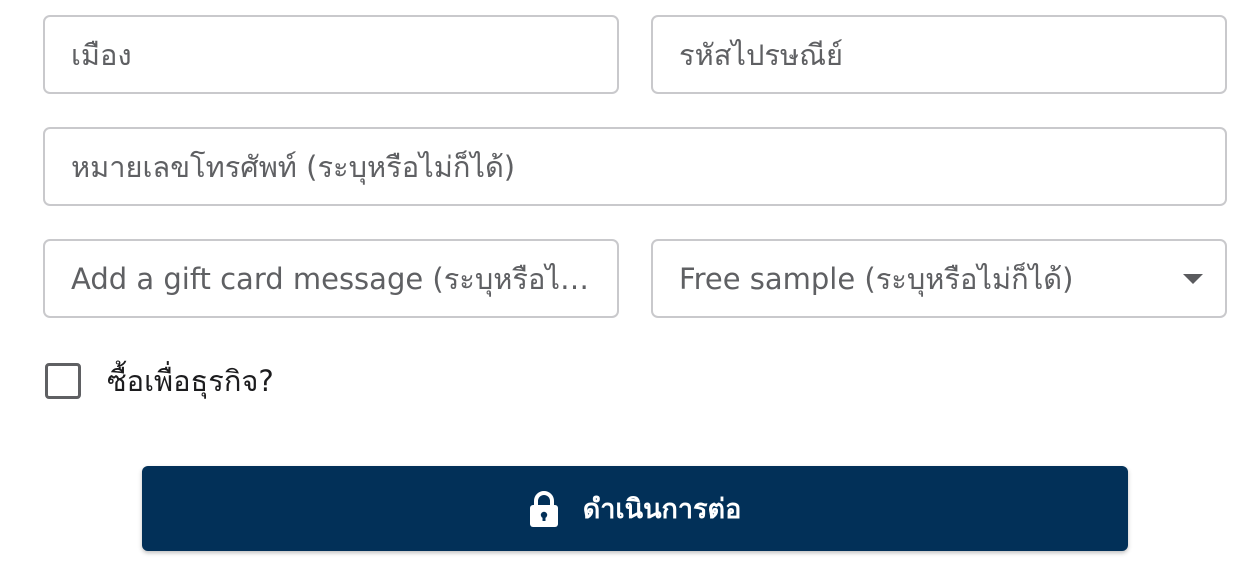 This screenshot has width=1248, height=575. I want to click on free-sample-select: Free sample (ระบุหรือไม่ก็ได้), so click(939, 278).